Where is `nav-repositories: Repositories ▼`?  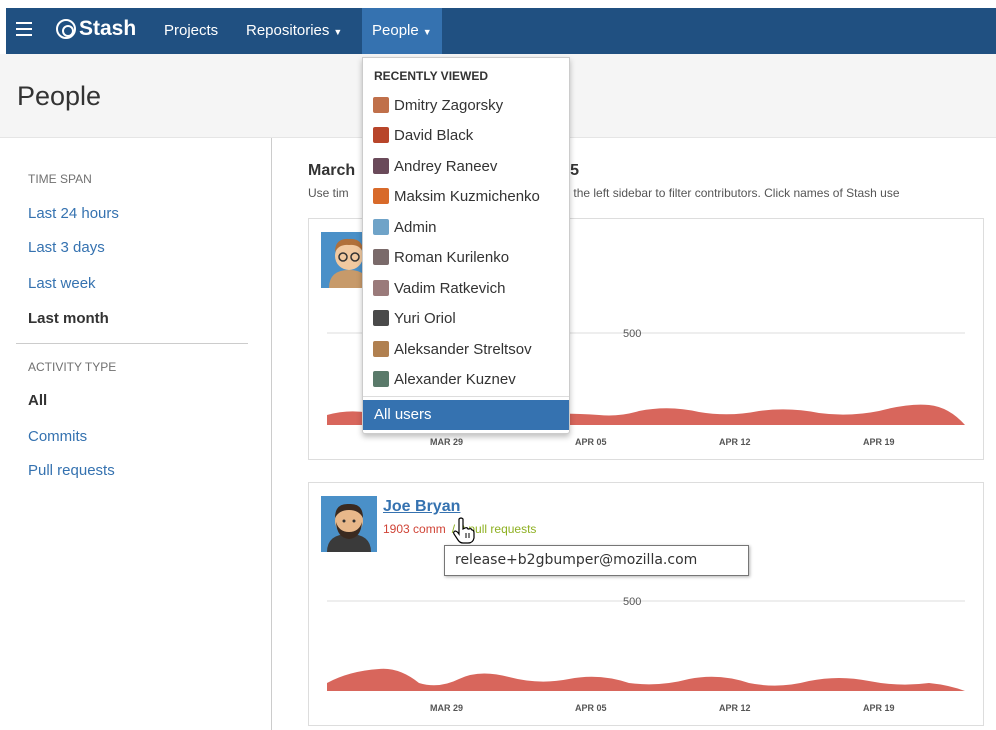 nav-repositories: Repositories ▼ is located at coordinates (294, 31).